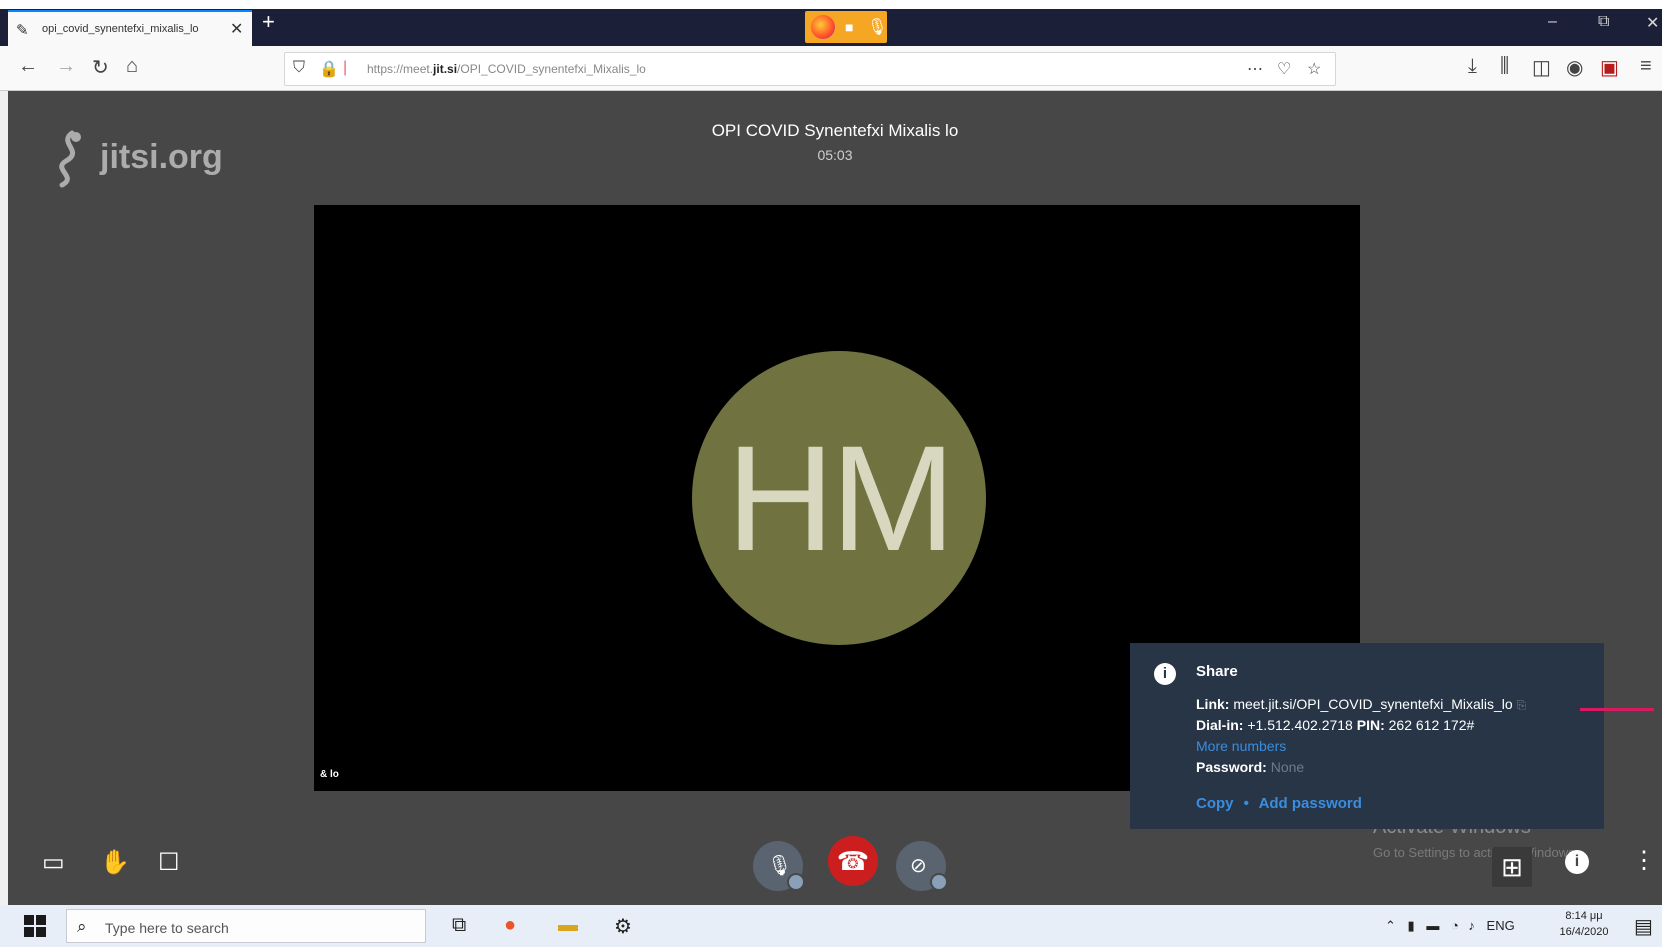 This screenshot has width=1662, height=947. I want to click on browser-tab-active: ✎ opi_covid_synentefxi_mixalis_lo ✕, so click(130, 28).